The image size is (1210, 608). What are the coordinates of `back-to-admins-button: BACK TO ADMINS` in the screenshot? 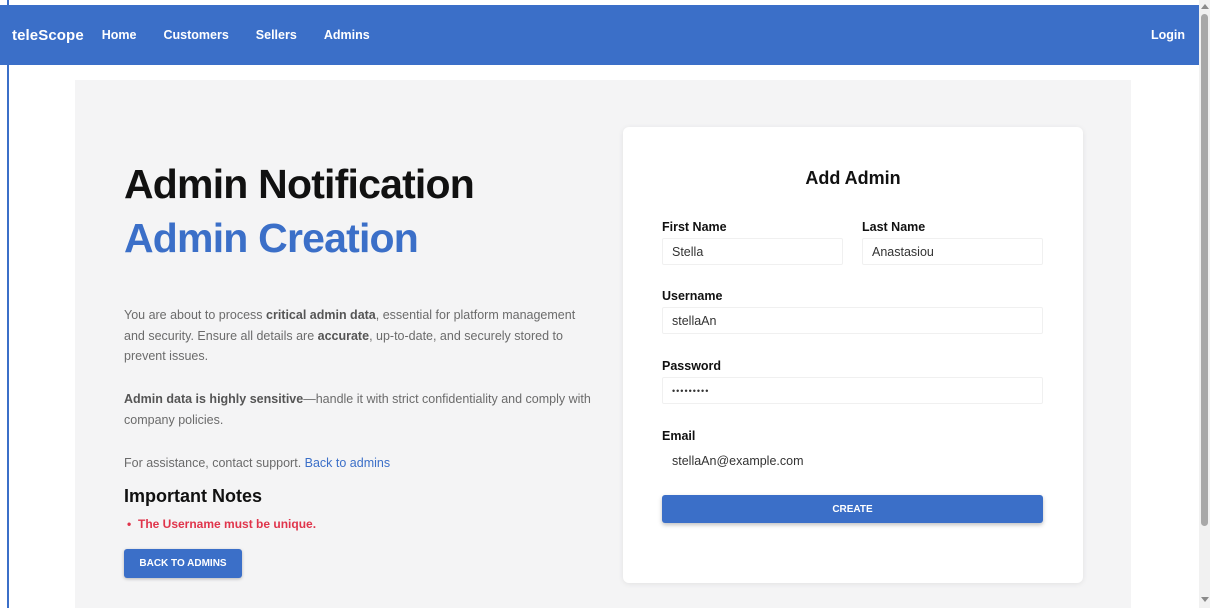 It's located at (183, 563).